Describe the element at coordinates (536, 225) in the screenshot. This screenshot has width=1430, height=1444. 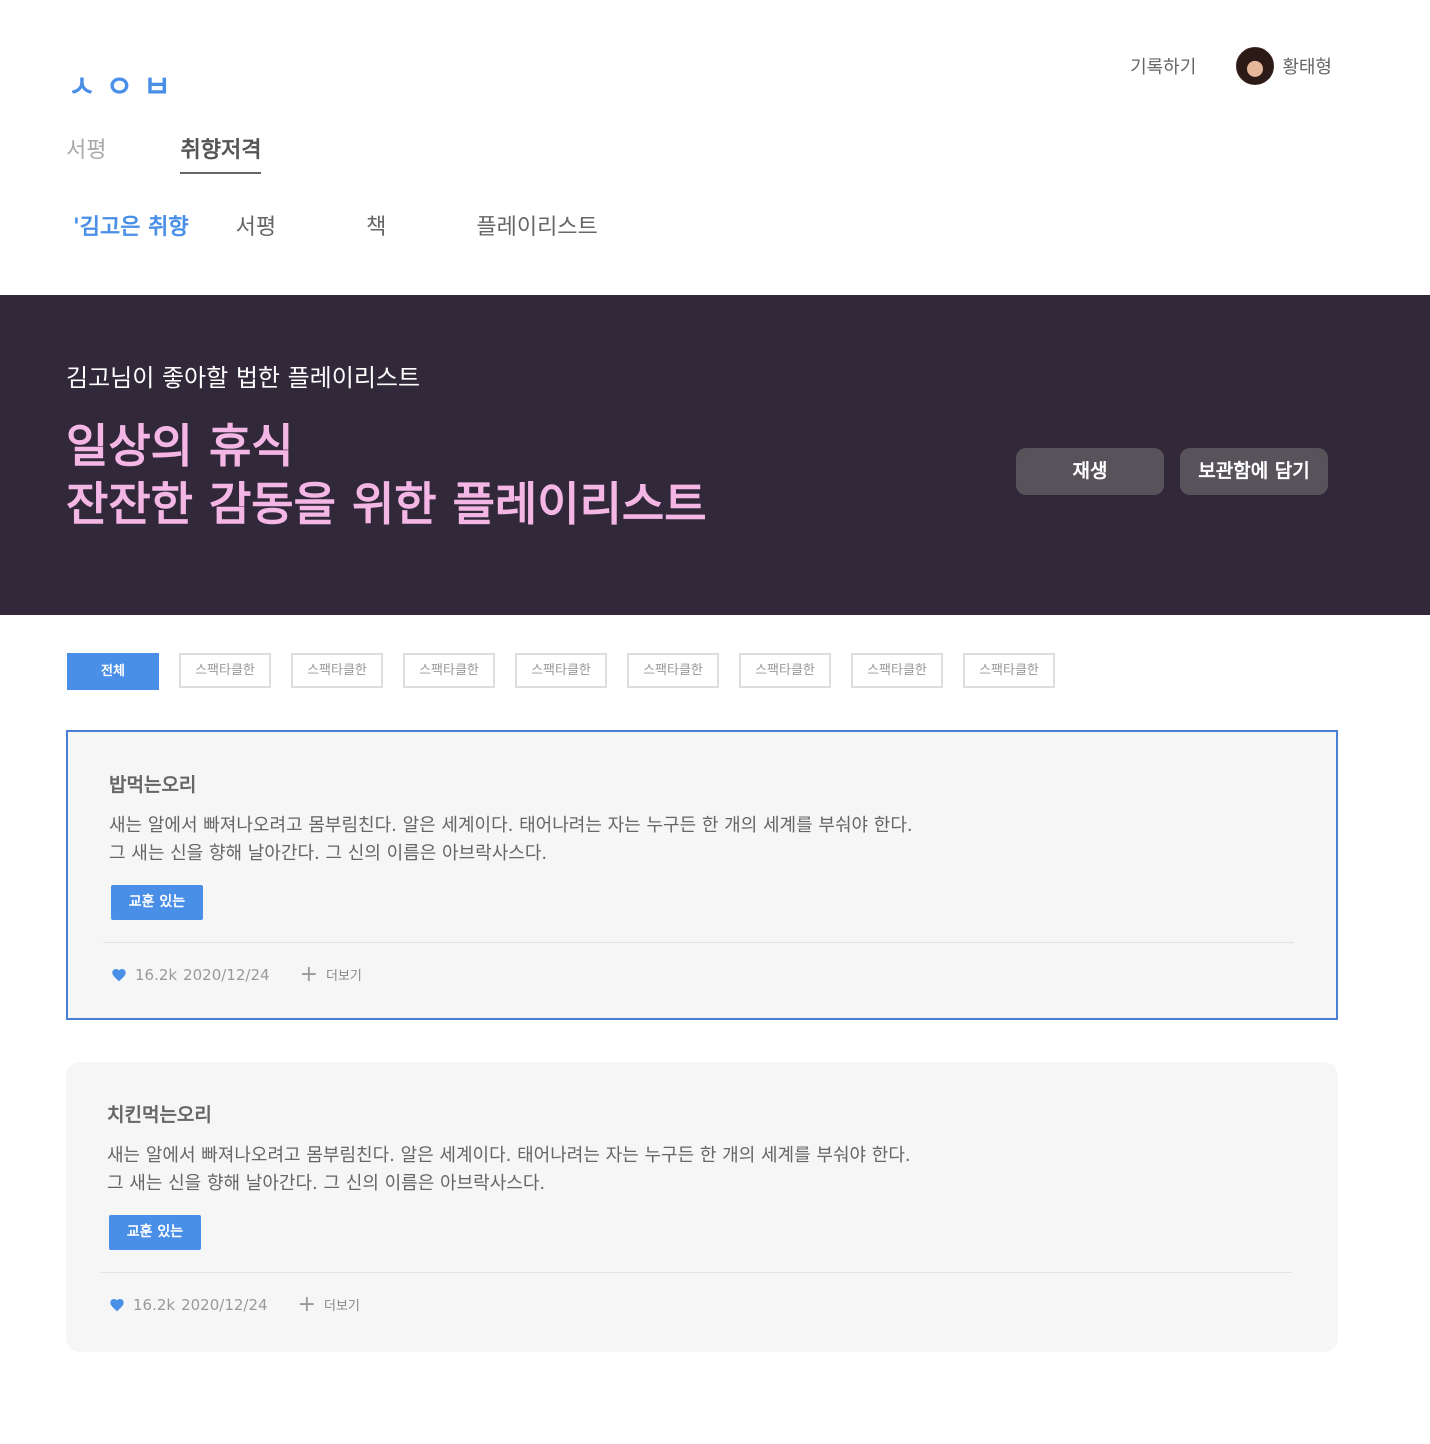
I see `sub-tab-playlist: 플레이리스트` at that location.